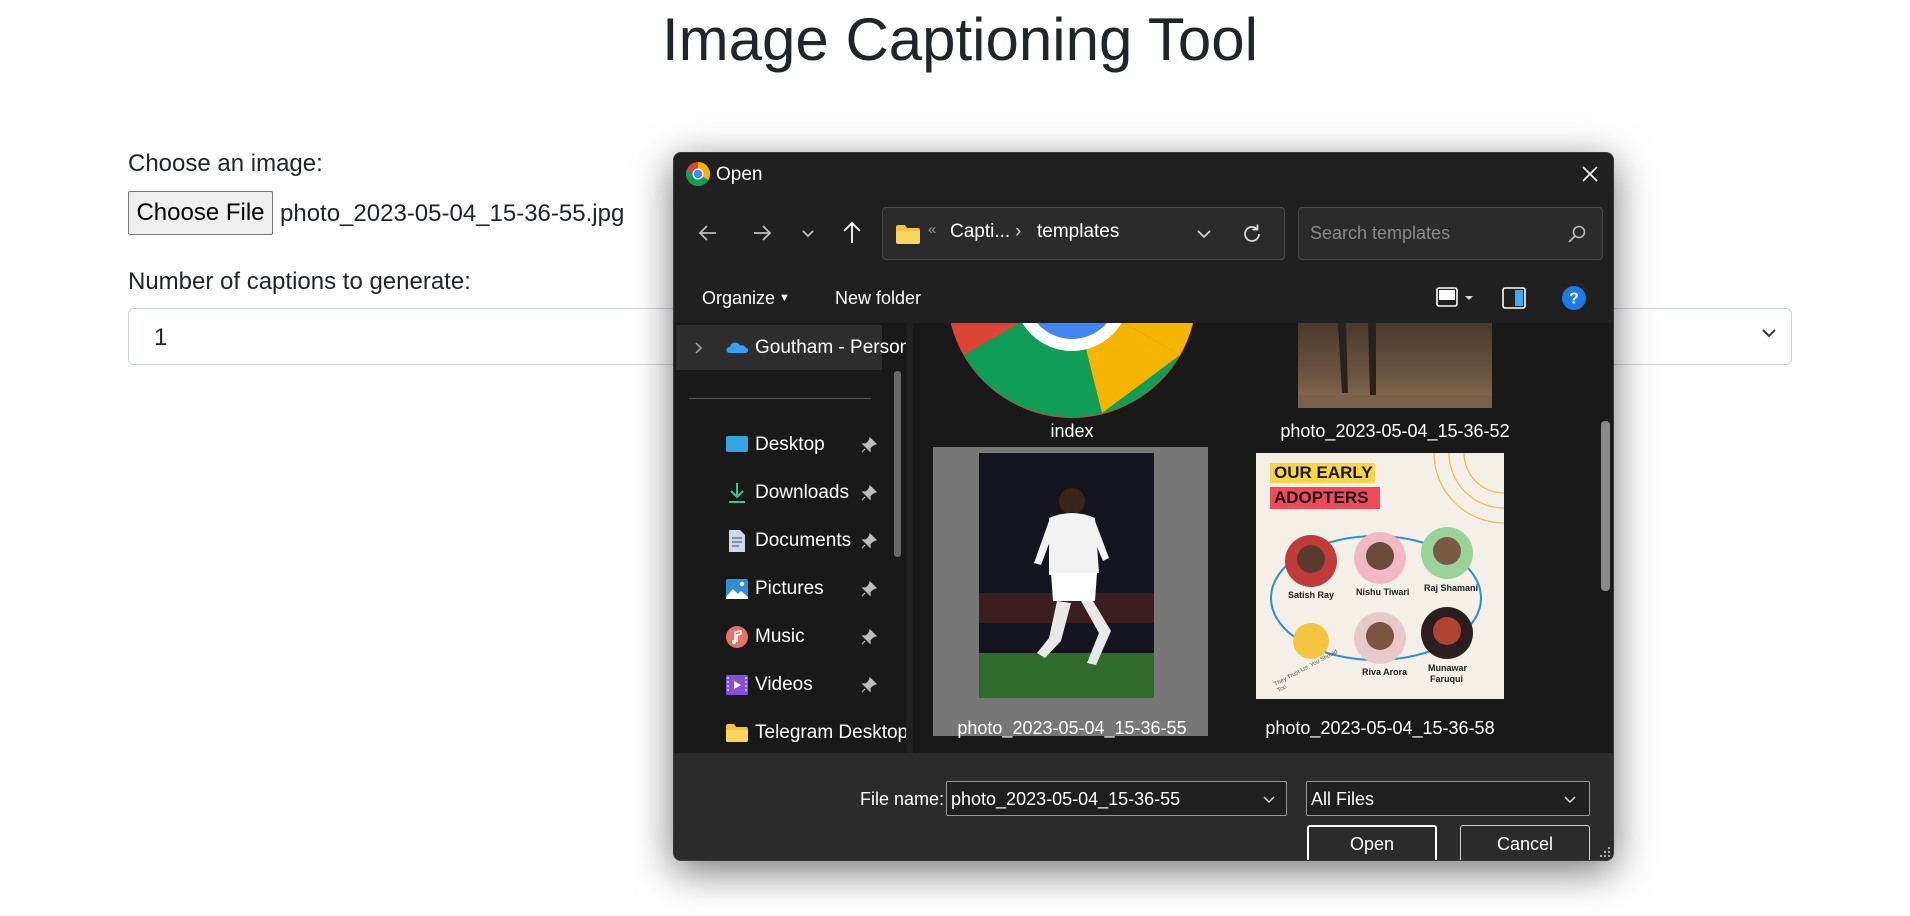 Image resolution: width=1910 pixels, height=916 pixels. What do you see at coordinates (737, 493) in the screenshot?
I see `downloads-icon` at bounding box center [737, 493].